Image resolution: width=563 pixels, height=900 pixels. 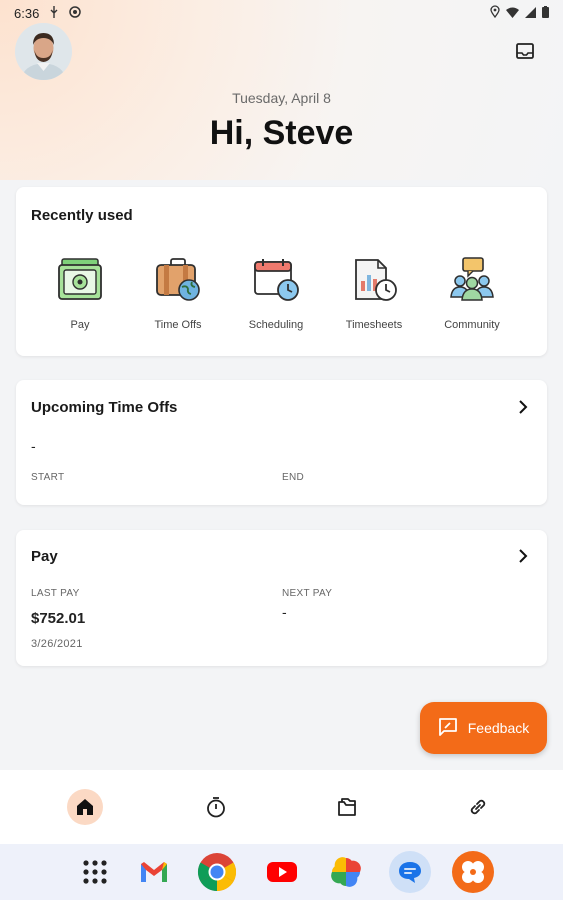 I want to click on employee-app, so click(x=473, y=872).